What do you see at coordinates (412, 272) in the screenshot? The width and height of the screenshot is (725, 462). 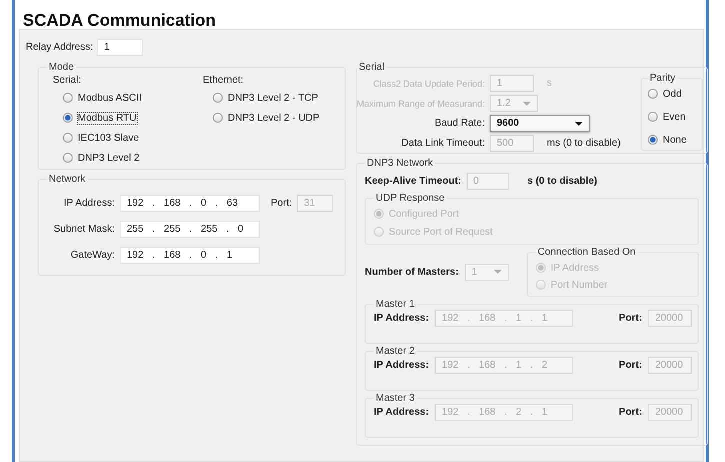 I see `field-label: Number of Masters:` at bounding box center [412, 272].